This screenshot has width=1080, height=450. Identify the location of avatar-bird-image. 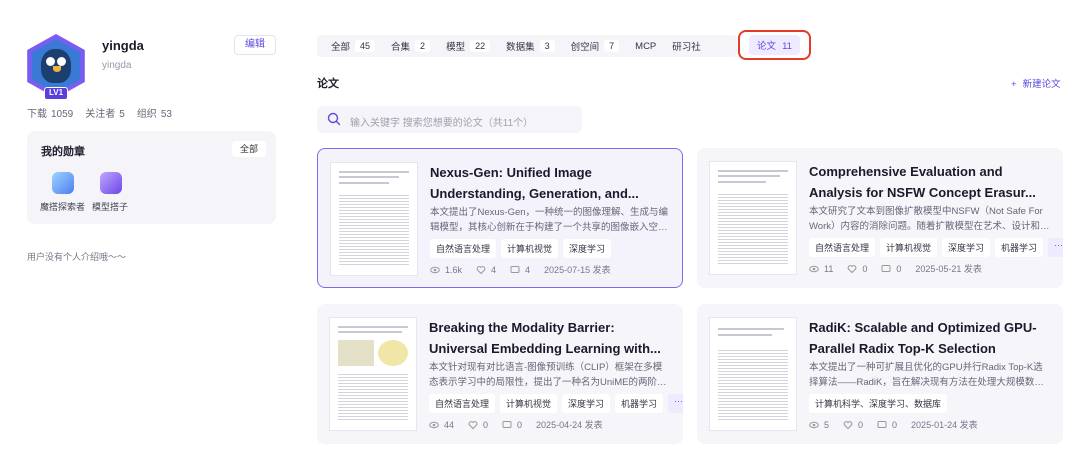
(56, 66).